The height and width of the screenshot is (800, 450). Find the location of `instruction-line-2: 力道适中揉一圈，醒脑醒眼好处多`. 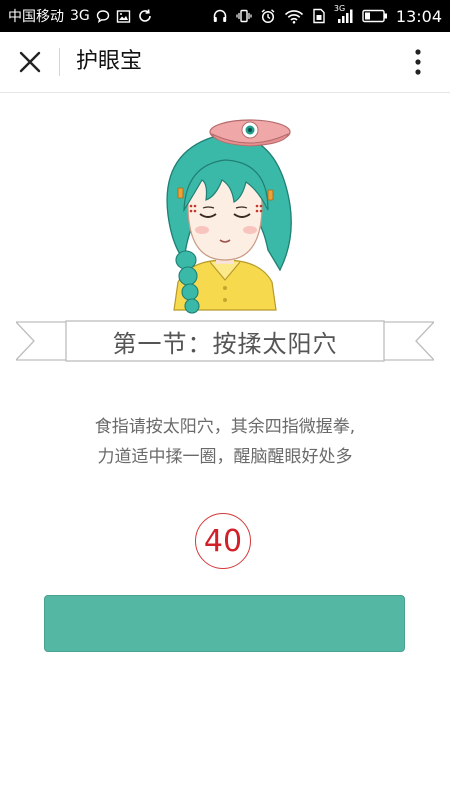

instruction-line-2: 力道适中揉一圈，醒脑醒眼好处多 is located at coordinates (225, 457).